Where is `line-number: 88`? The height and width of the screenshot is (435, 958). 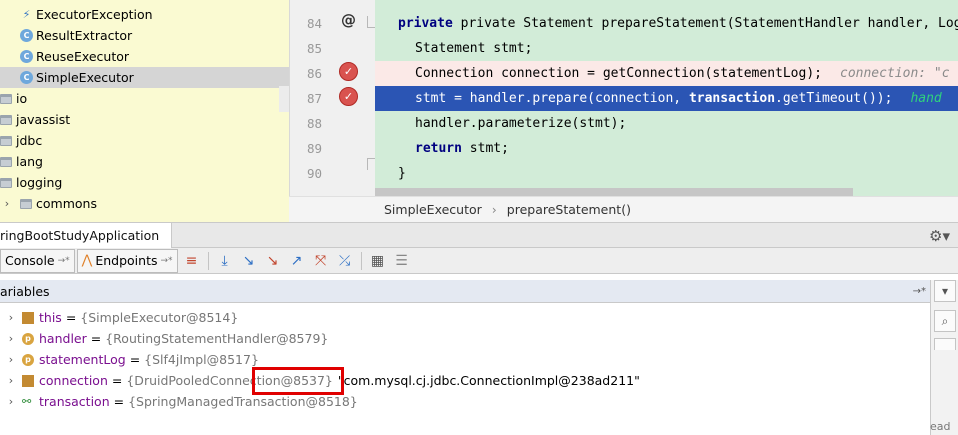 line-number: 88 is located at coordinates (314, 123).